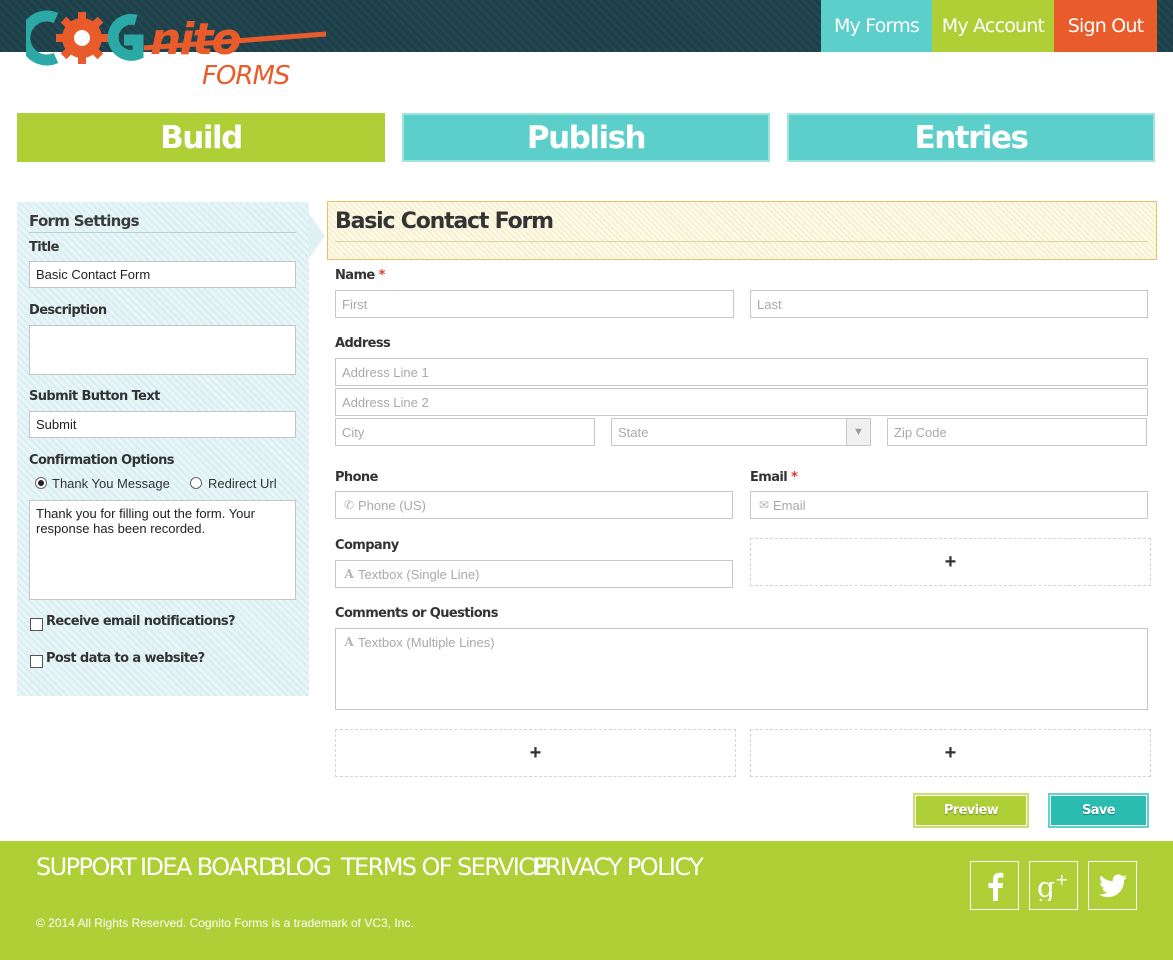 The width and height of the screenshot is (1173, 960). I want to click on redirect-url-radio, so click(196, 483).